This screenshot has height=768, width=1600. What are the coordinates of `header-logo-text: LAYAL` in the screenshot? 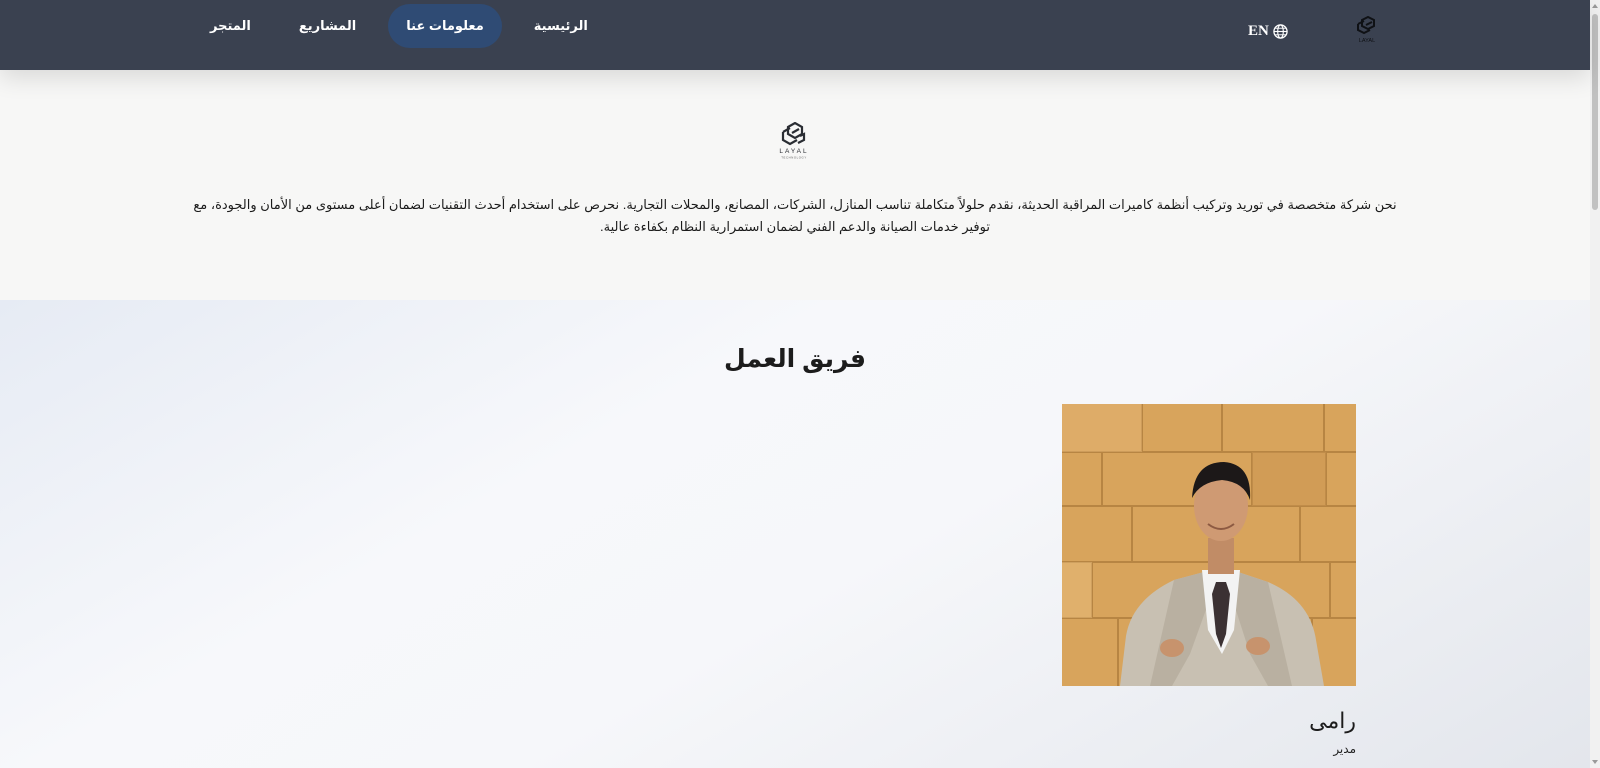 It's located at (1367, 41).